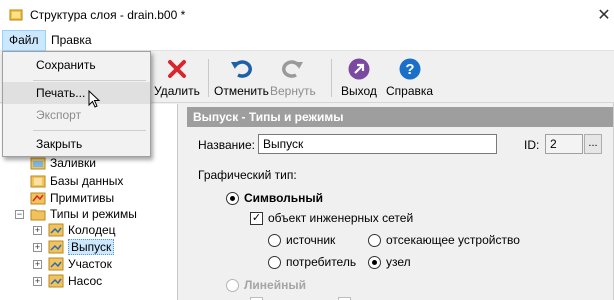 This screenshot has width=614, height=300. Describe the element at coordinates (275, 285) in the screenshot. I see `linear-label: Линейный` at that location.